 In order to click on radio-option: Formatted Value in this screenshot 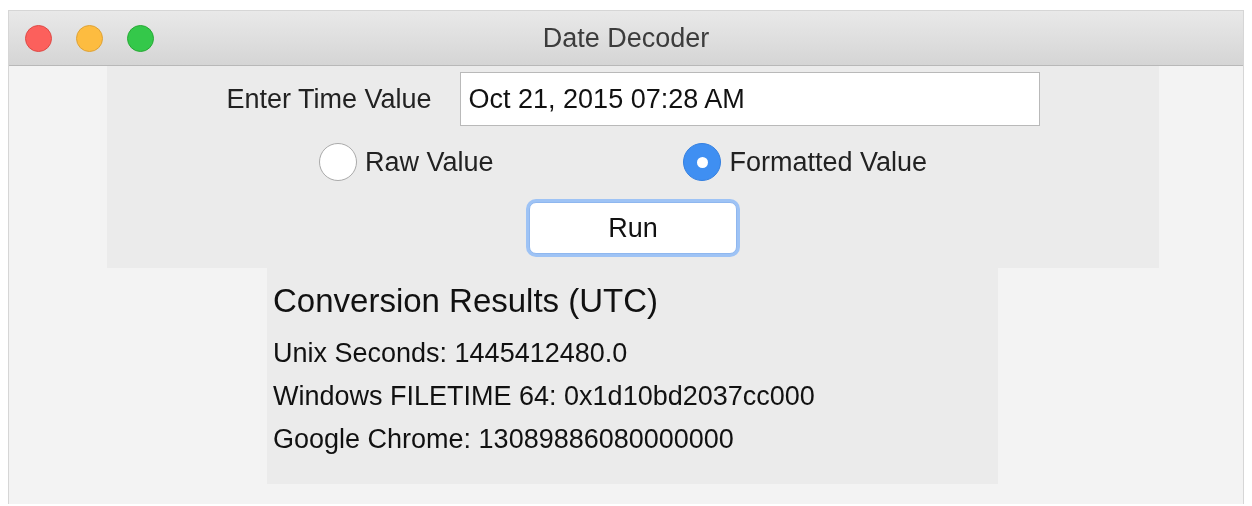, I will do `click(805, 162)`.